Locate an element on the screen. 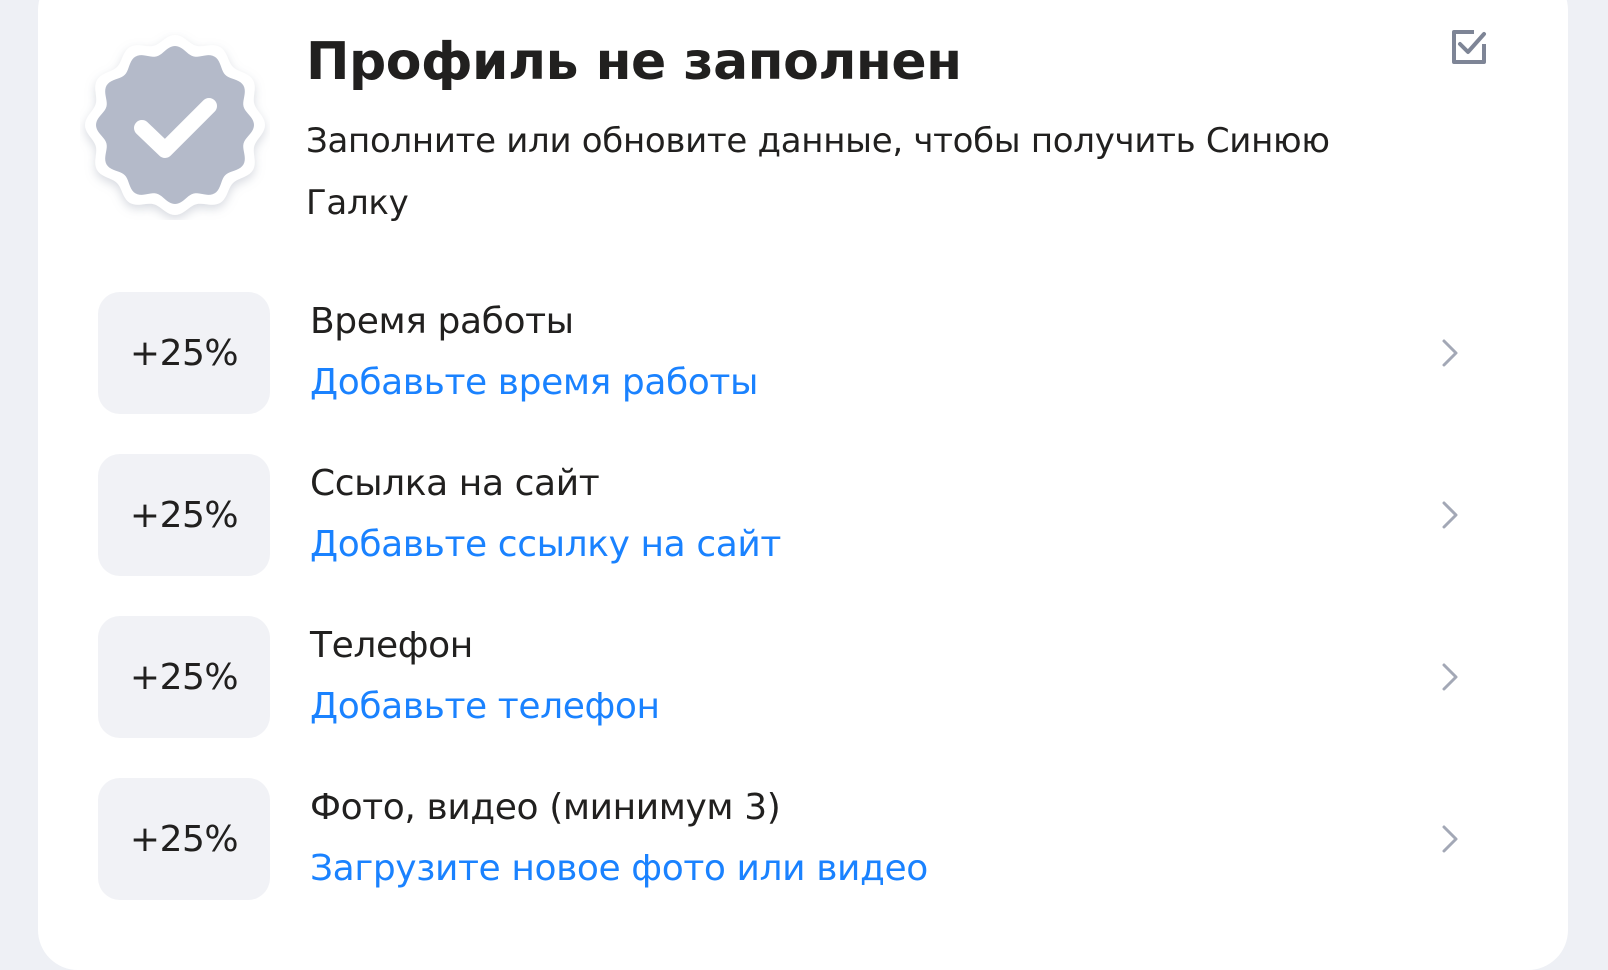 The width and height of the screenshot is (1608, 970). task-item-working-hours: +25% Время работы Добавьте время работы is located at coordinates (788, 353).